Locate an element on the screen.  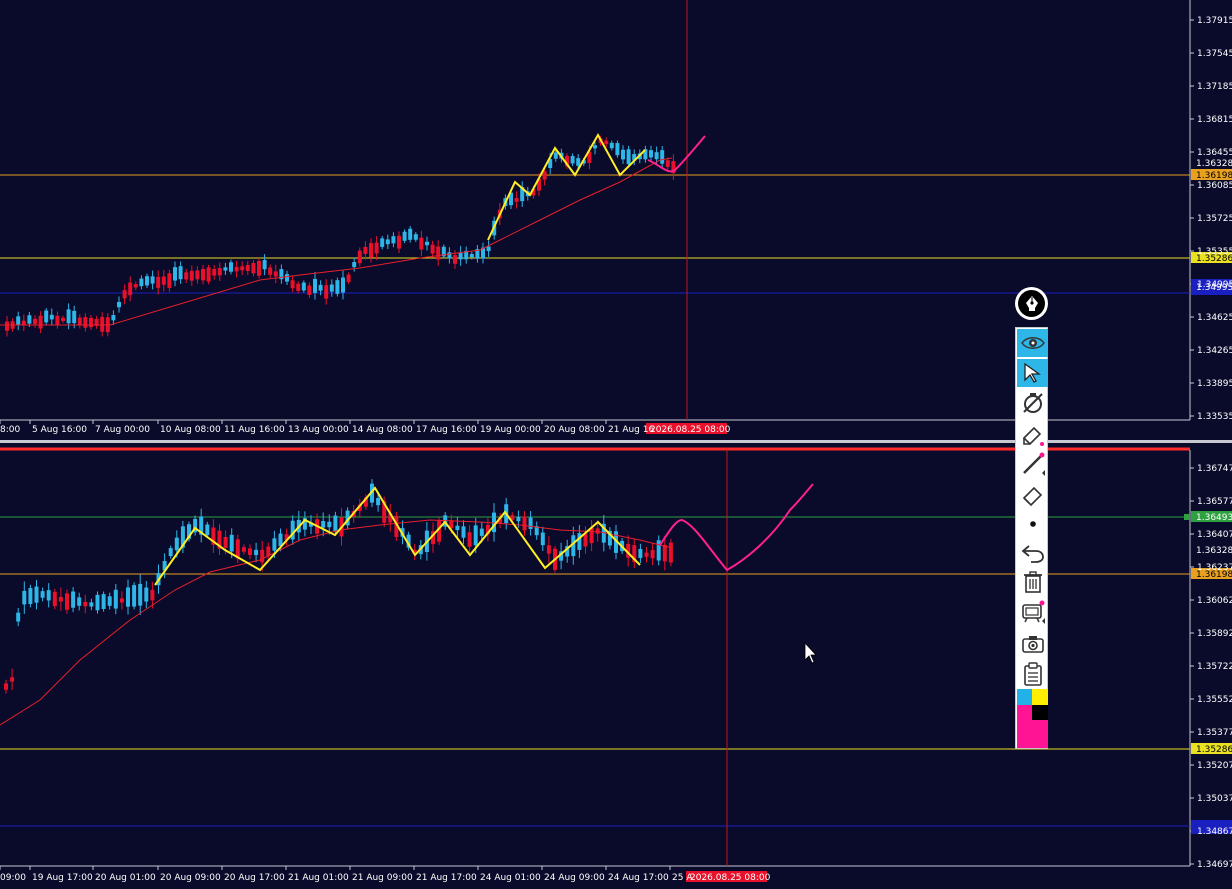
undo-tool-button is located at coordinates (1032, 553).